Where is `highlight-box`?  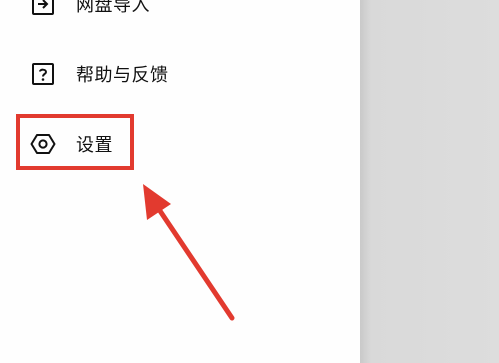
highlight-box is located at coordinates (75, 142).